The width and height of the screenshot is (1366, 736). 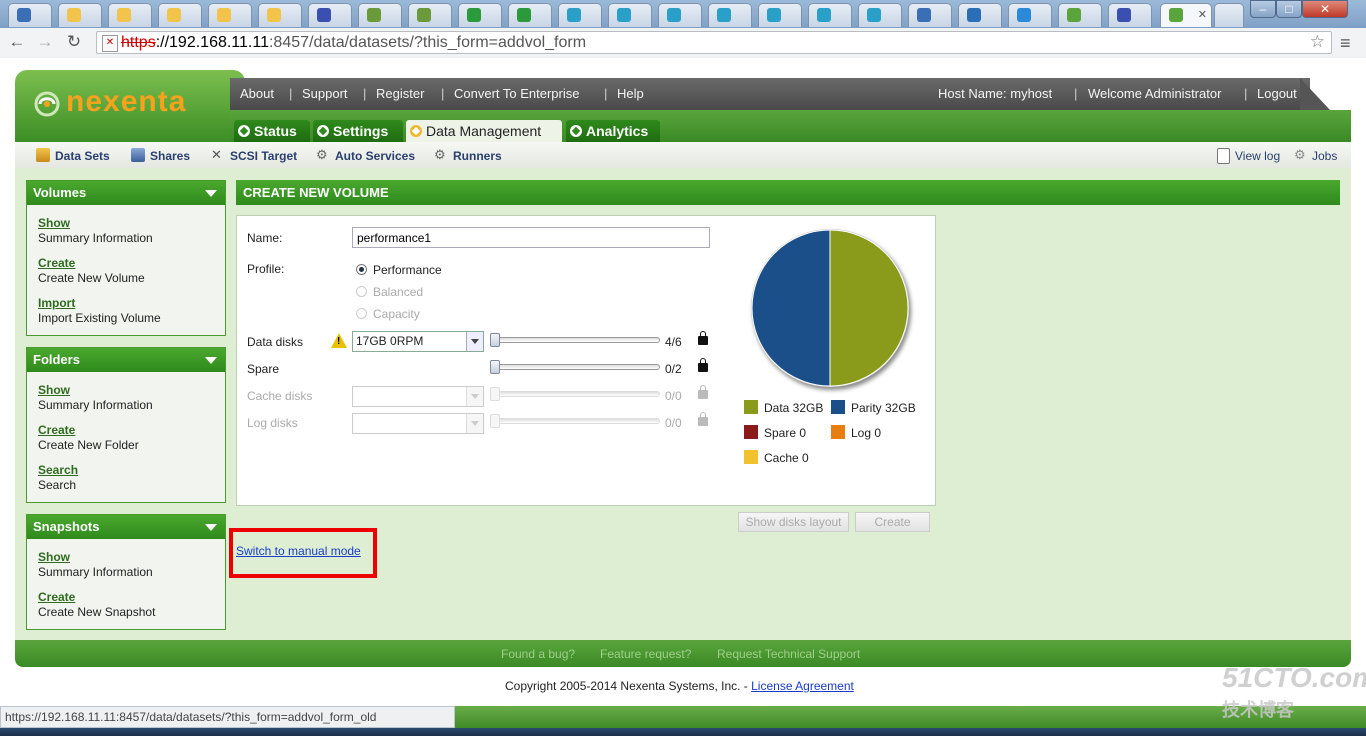 What do you see at coordinates (575, 394) in the screenshot?
I see `cache-disks-slider-track` at bounding box center [575, 394].